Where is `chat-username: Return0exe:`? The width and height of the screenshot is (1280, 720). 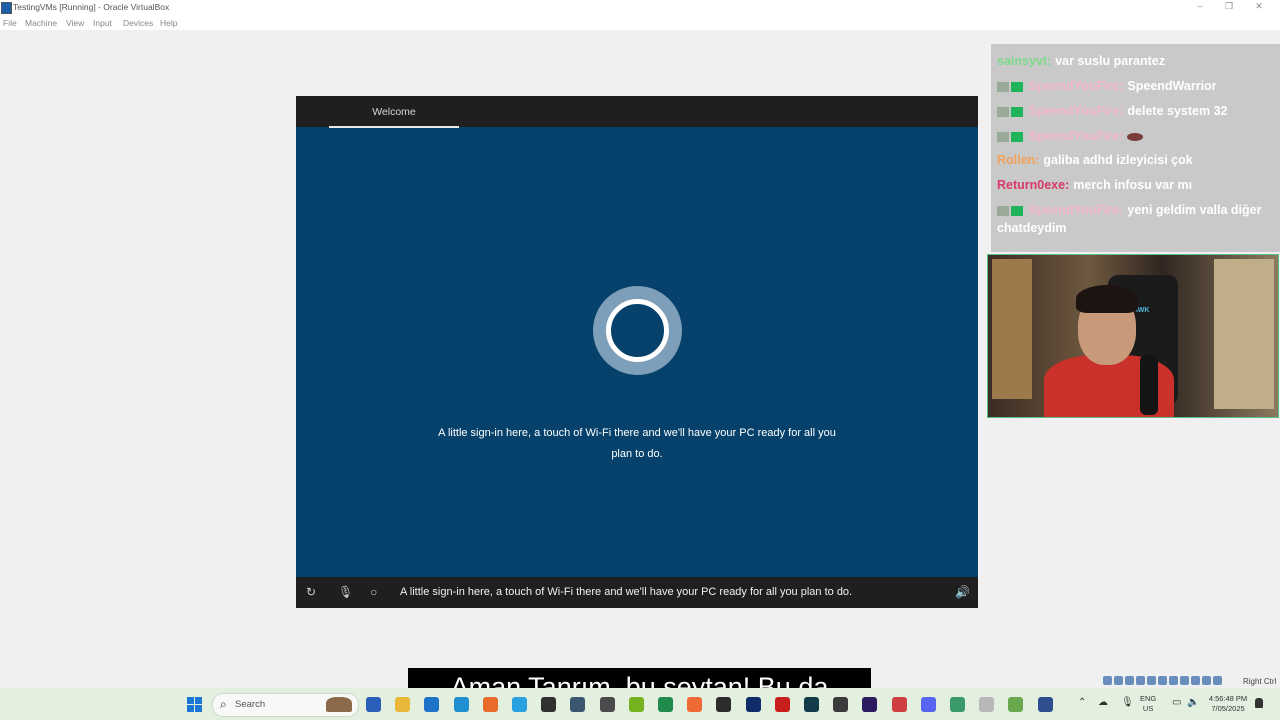
chat-username: Return0exe: is located at coordinates (1033, 185).